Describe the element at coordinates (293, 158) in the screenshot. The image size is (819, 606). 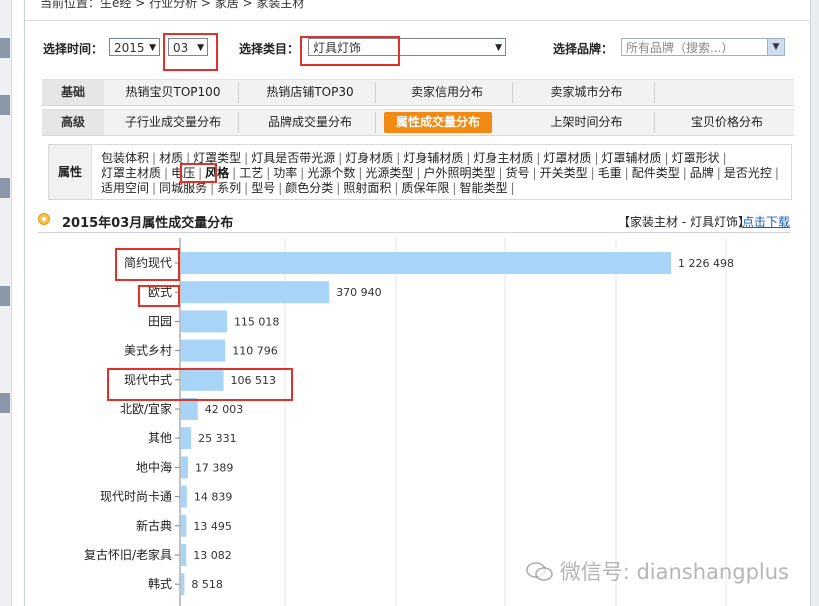
I see `attribute-option: 灯具是否带光源` at that location.